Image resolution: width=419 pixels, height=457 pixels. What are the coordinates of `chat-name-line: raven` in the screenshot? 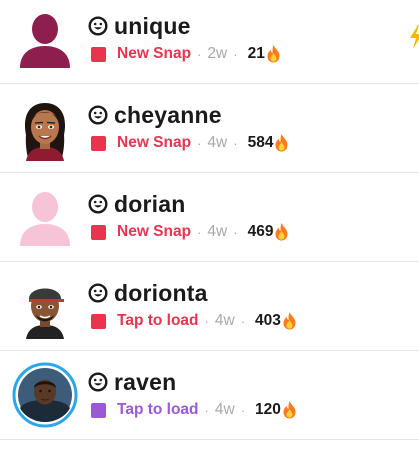 It's located at (132, 382).